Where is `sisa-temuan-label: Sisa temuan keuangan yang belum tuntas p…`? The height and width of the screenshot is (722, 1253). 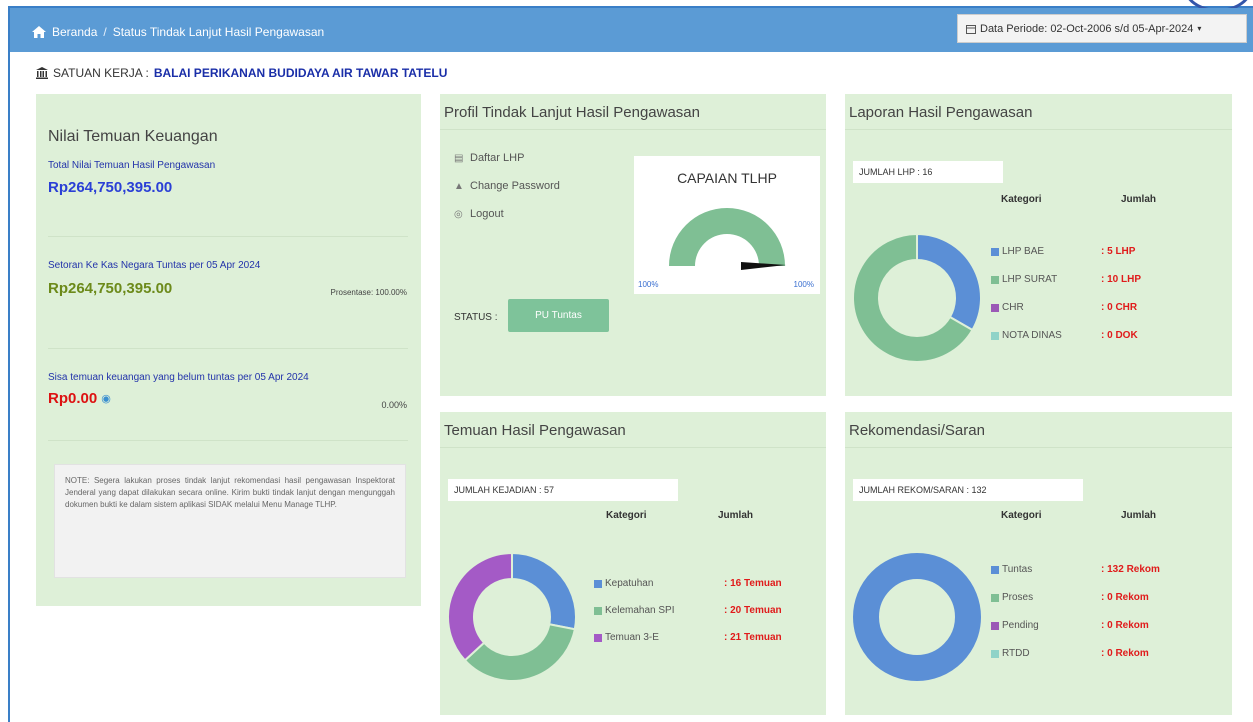 sisa-temuan-label: Sisa temuan keuangan yang belum tuntas p… is located at coordinates (178, 377).